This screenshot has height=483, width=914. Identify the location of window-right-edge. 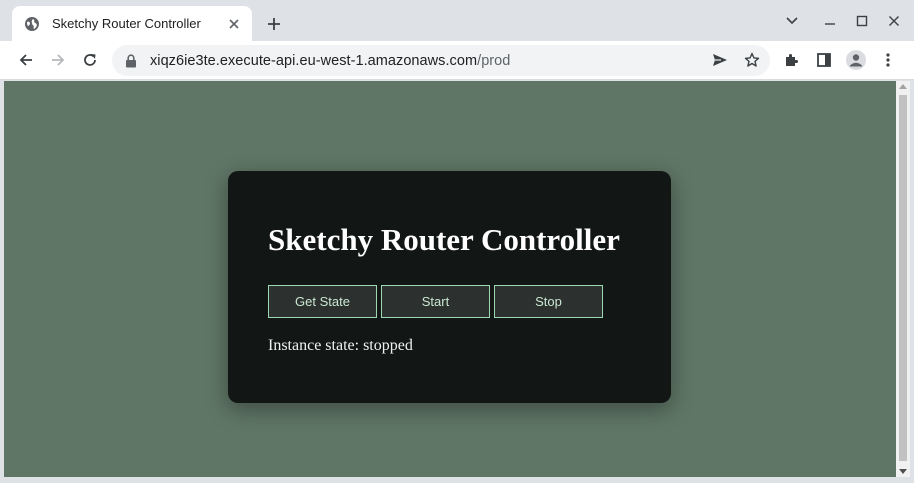
(912, 279).